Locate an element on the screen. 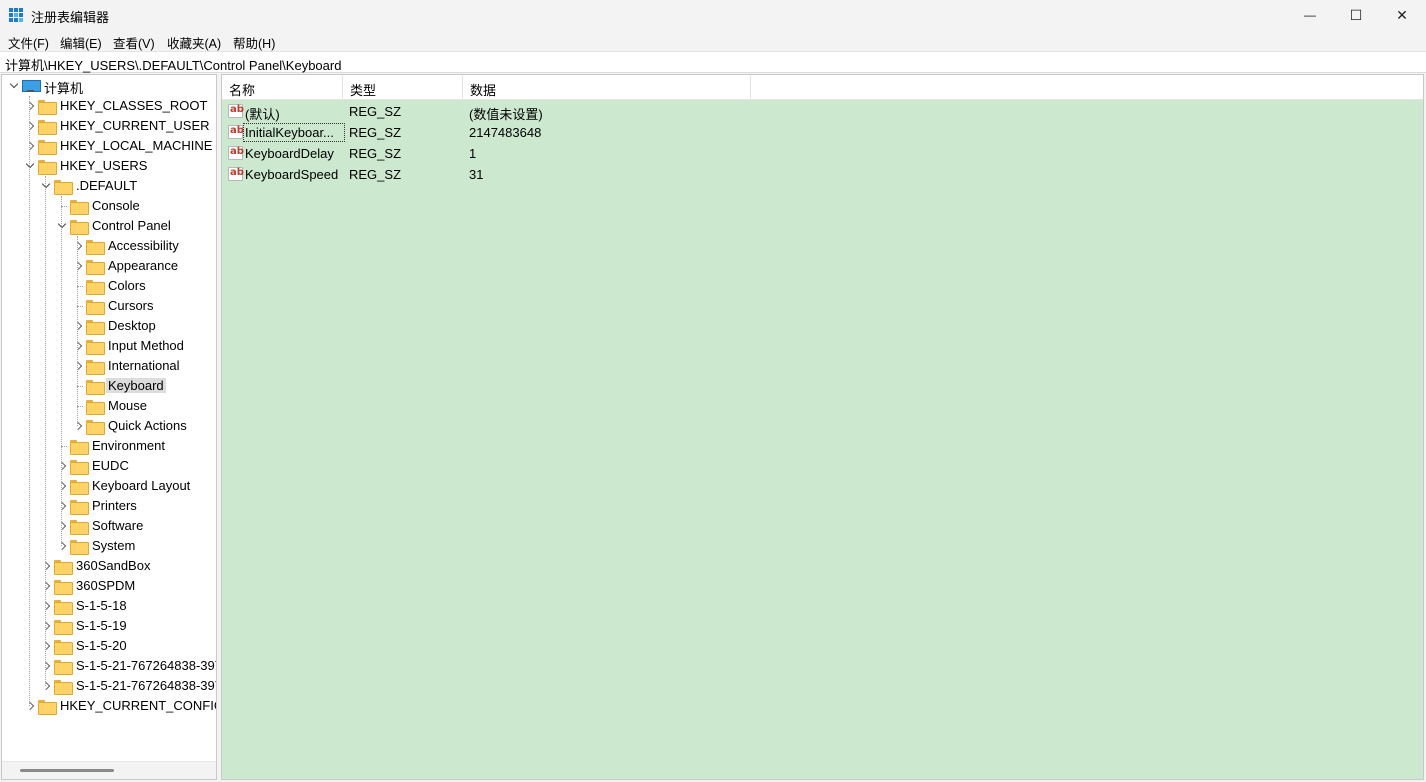 This screenshot has height=782, width=1426. tree-item: S-1-5-18 is located at coordinates (109, 606).